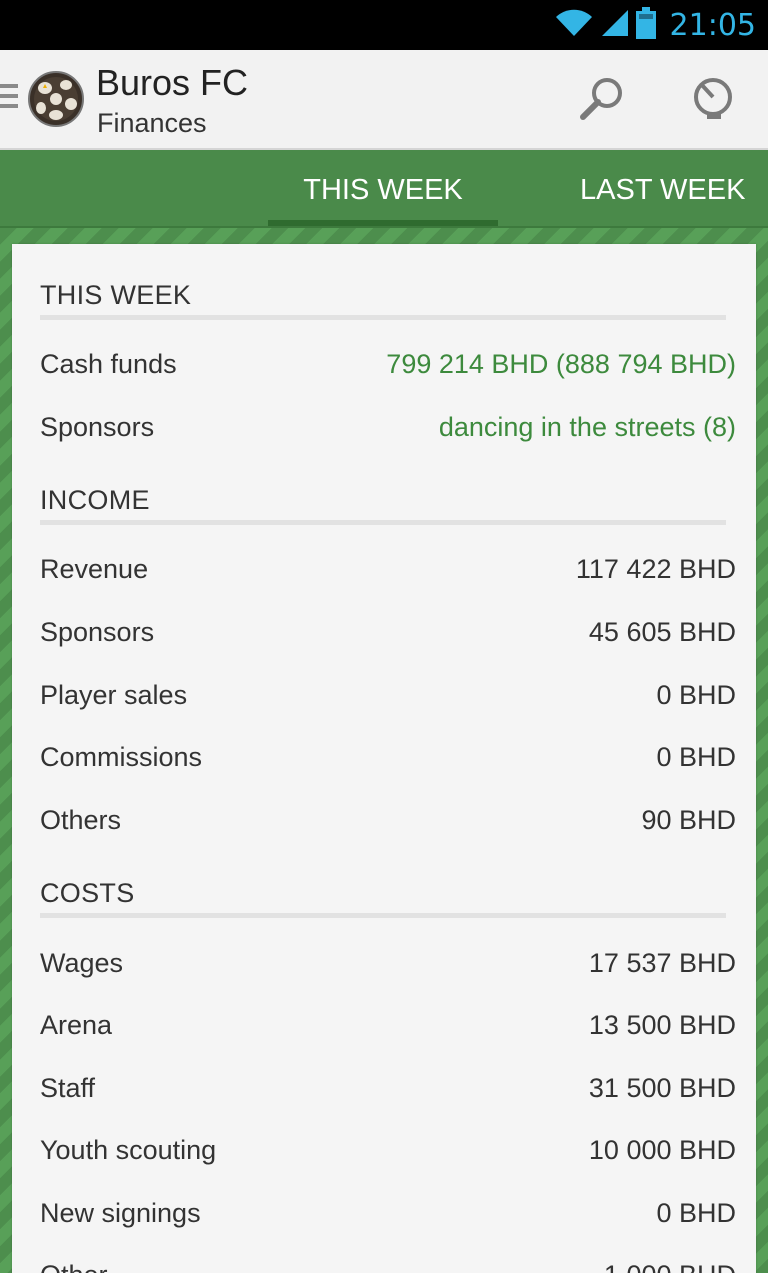  Describe the element at coordinates (121, 757) in the screenshot. I see `row-label-commissions: Commissions` at that location.